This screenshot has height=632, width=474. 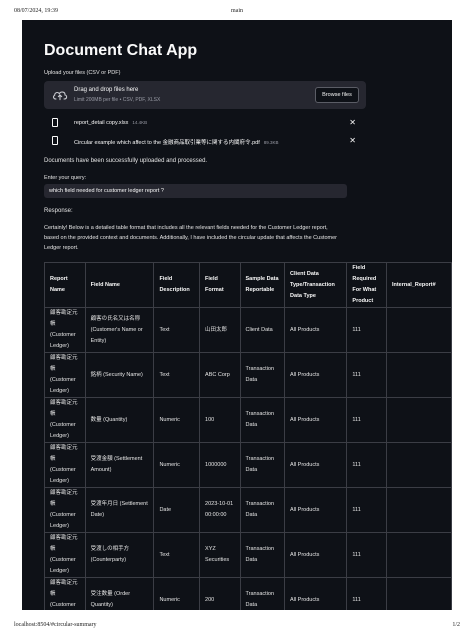 What do you see at coordinates (271, 142) in the screenshot?
I see `file-size: 89.3KB` at bounding box center [271, 142].